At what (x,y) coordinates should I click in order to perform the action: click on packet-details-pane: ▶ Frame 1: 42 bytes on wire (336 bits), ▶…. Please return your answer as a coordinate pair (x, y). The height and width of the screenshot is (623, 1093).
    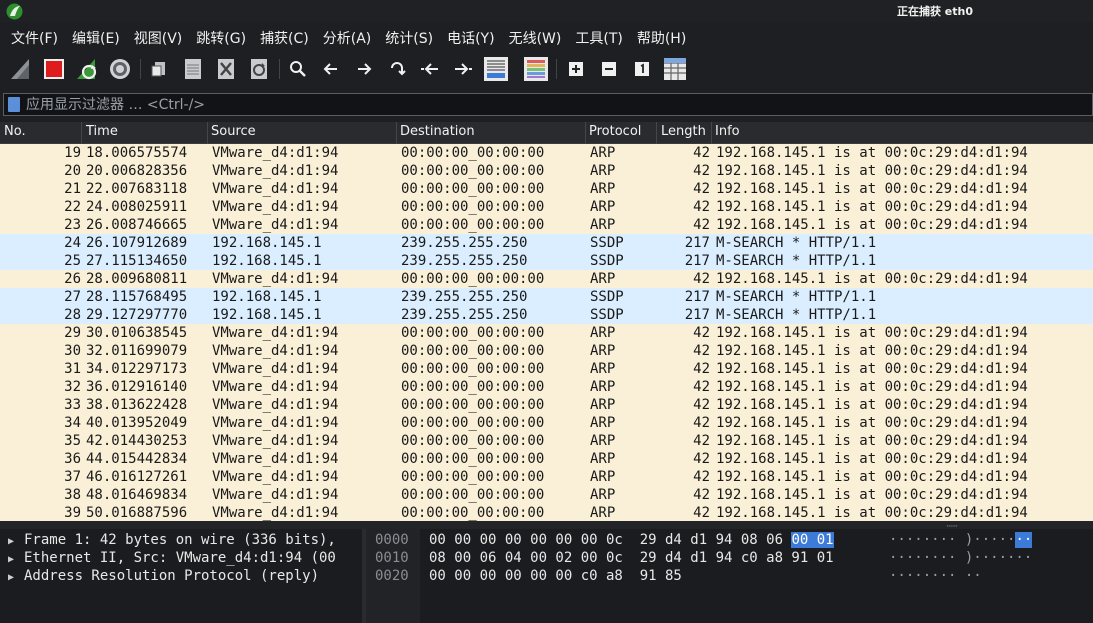
    Looking at the image, I should click on (181, 576).